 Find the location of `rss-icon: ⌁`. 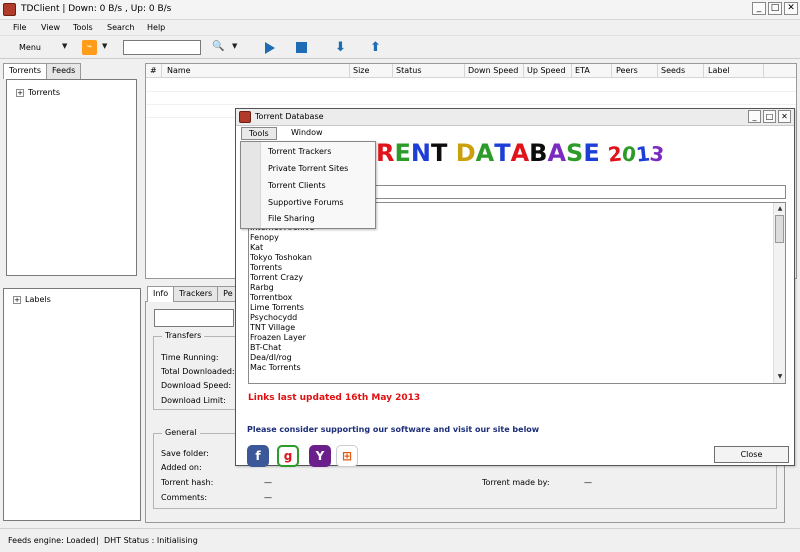

rss-icon: ⌁ is located at coordinates (89, 47).